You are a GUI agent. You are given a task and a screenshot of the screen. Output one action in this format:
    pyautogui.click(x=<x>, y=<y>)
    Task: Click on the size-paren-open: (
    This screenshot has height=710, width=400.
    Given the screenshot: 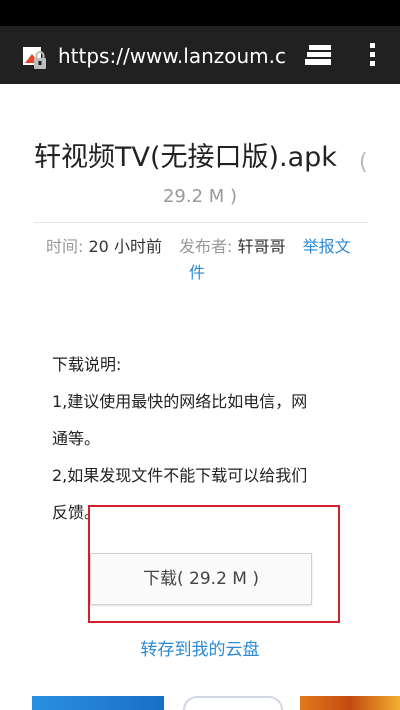 What is the action you would take?
    pyautogui.click(x=363, y=162)
    